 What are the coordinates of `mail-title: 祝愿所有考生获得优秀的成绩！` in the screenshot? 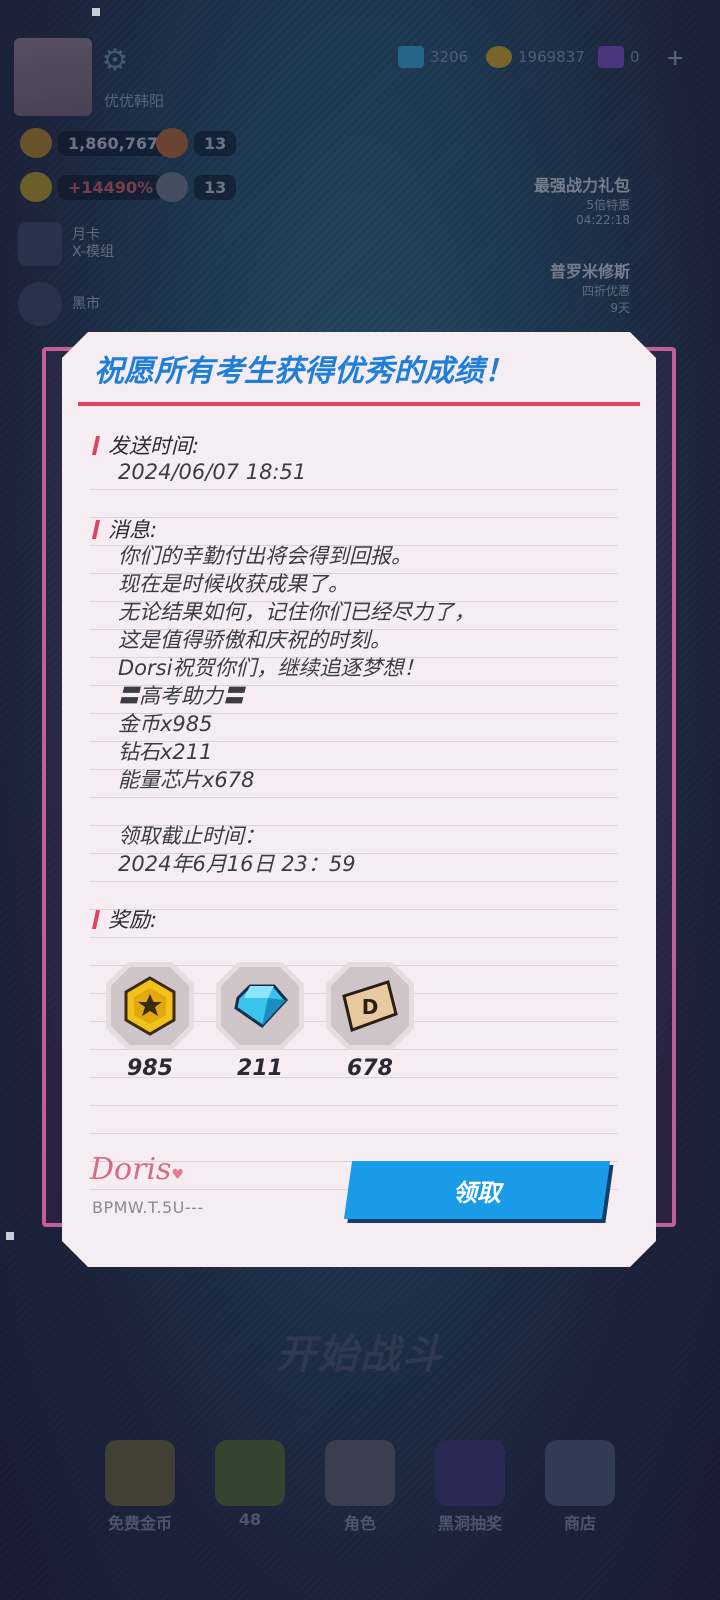 It's located at (304, 371).